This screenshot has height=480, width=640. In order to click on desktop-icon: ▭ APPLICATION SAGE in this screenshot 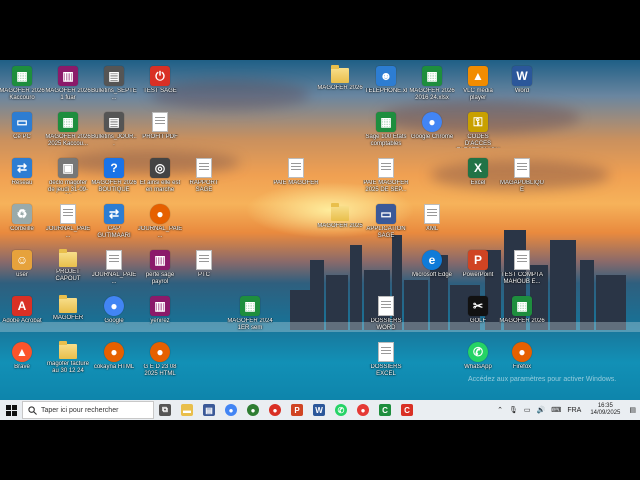, I will do `click(386, 222)`.